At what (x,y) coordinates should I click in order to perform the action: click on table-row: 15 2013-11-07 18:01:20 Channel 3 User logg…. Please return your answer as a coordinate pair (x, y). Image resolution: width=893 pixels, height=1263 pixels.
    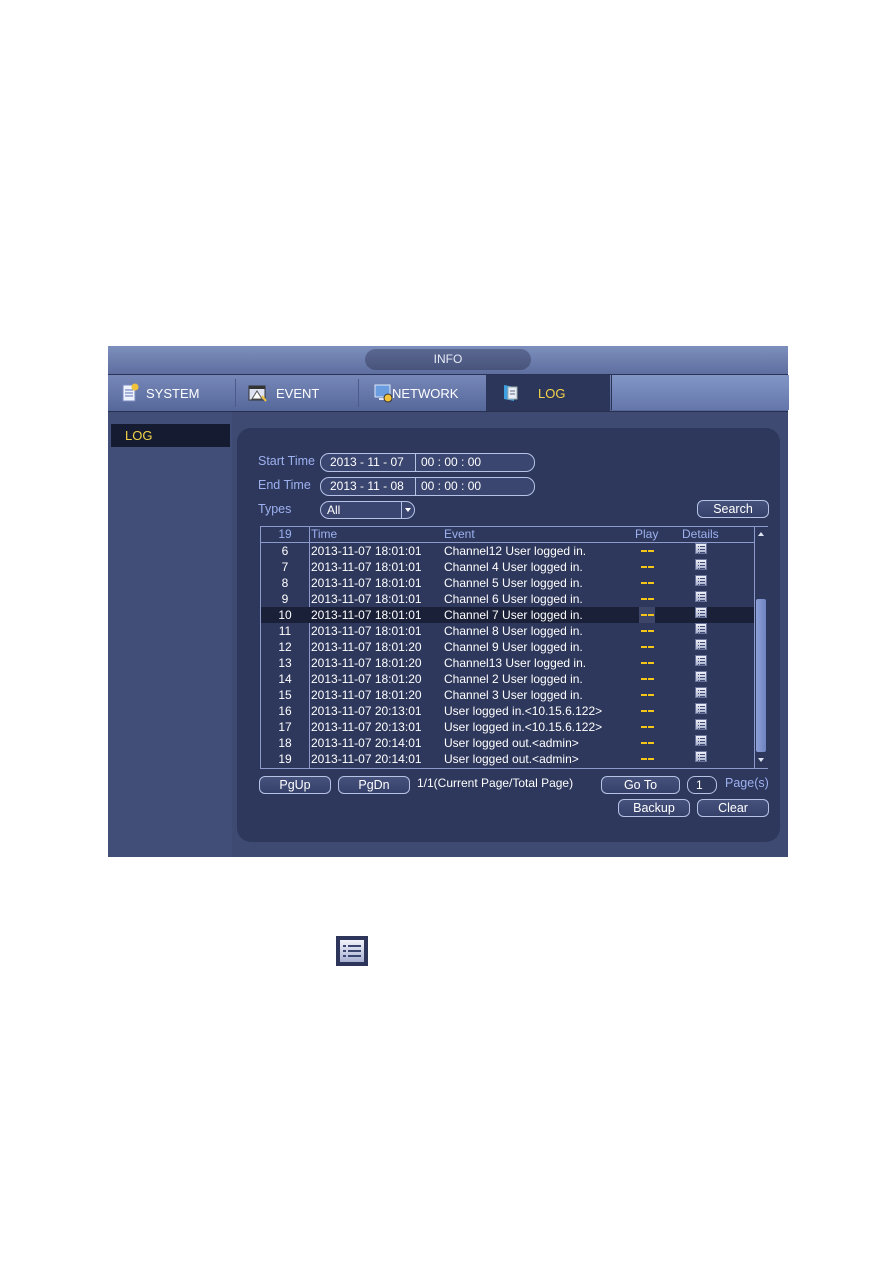
    Looking at the image, I should click on (507, 695).